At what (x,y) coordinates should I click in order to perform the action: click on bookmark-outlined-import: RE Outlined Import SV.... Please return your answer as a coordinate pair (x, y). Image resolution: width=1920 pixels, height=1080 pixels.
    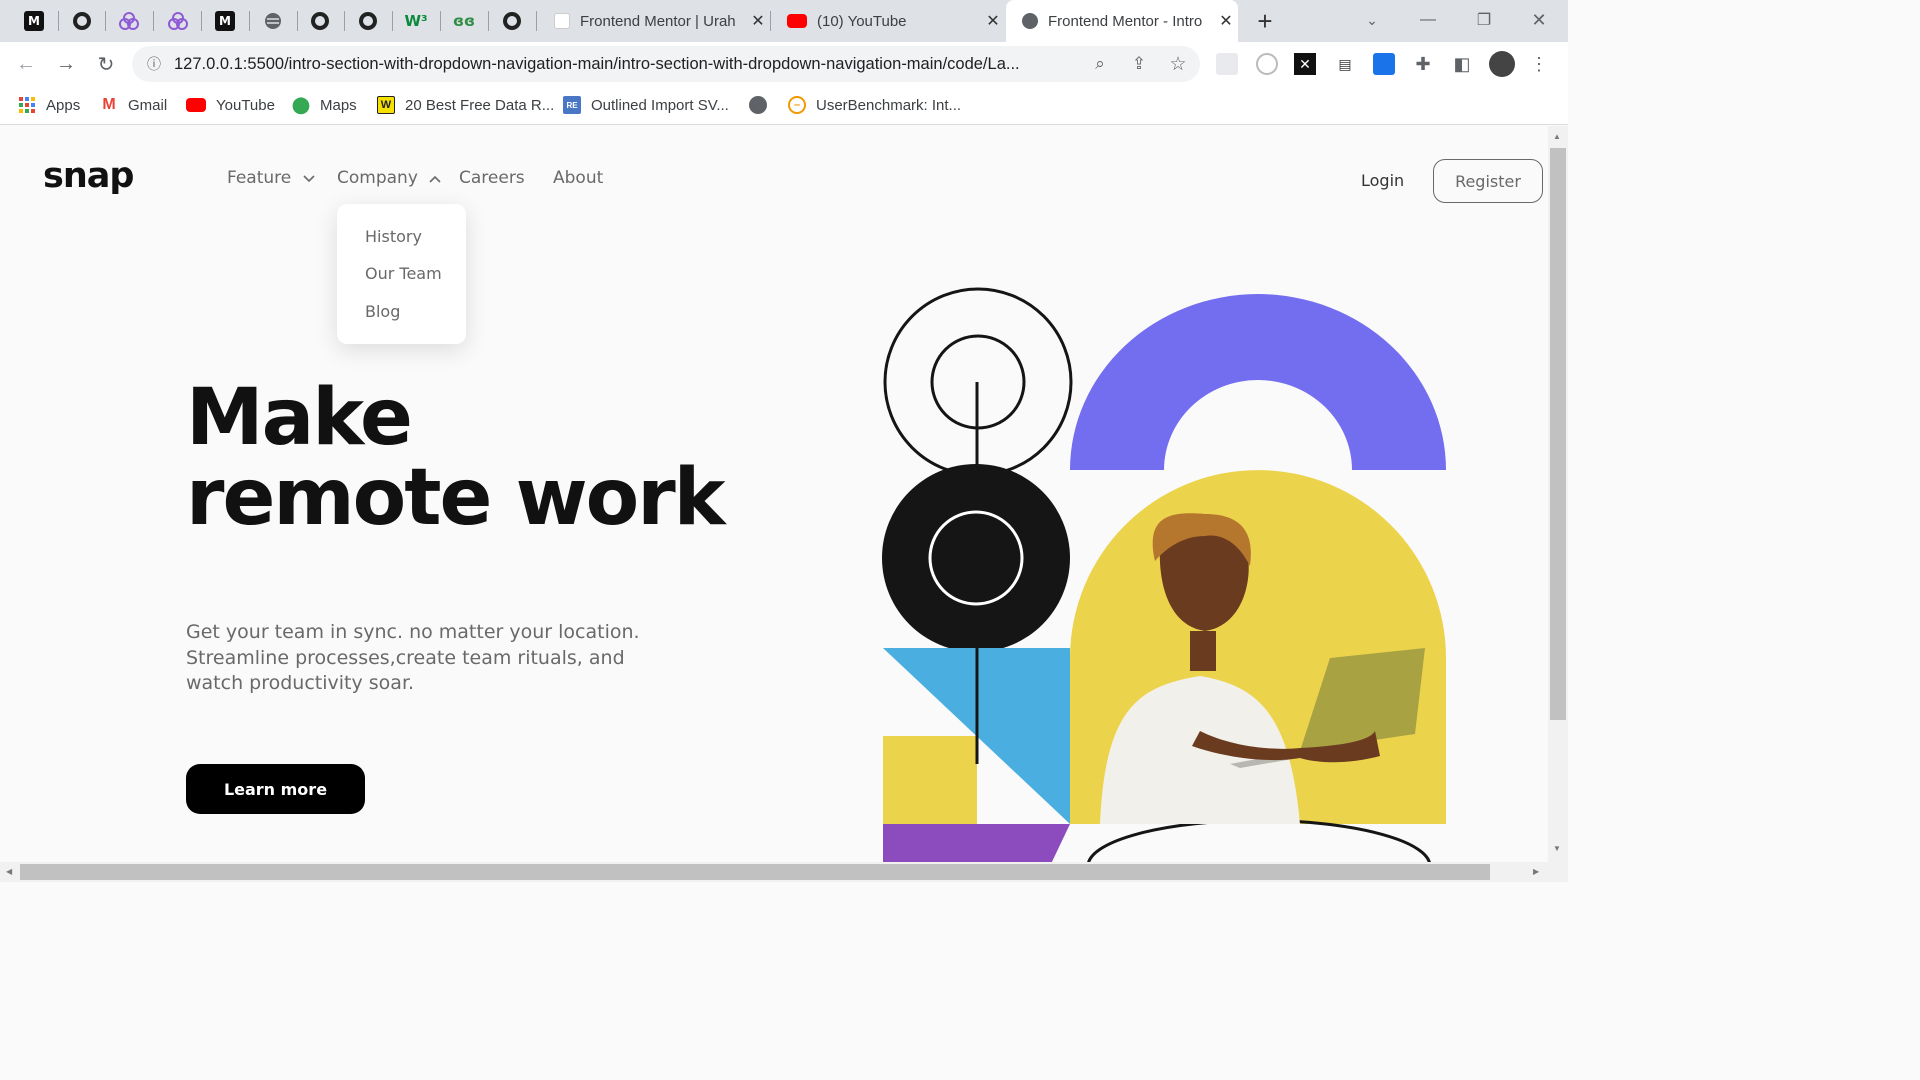
    Looking at the image, I should click on (646, 105).